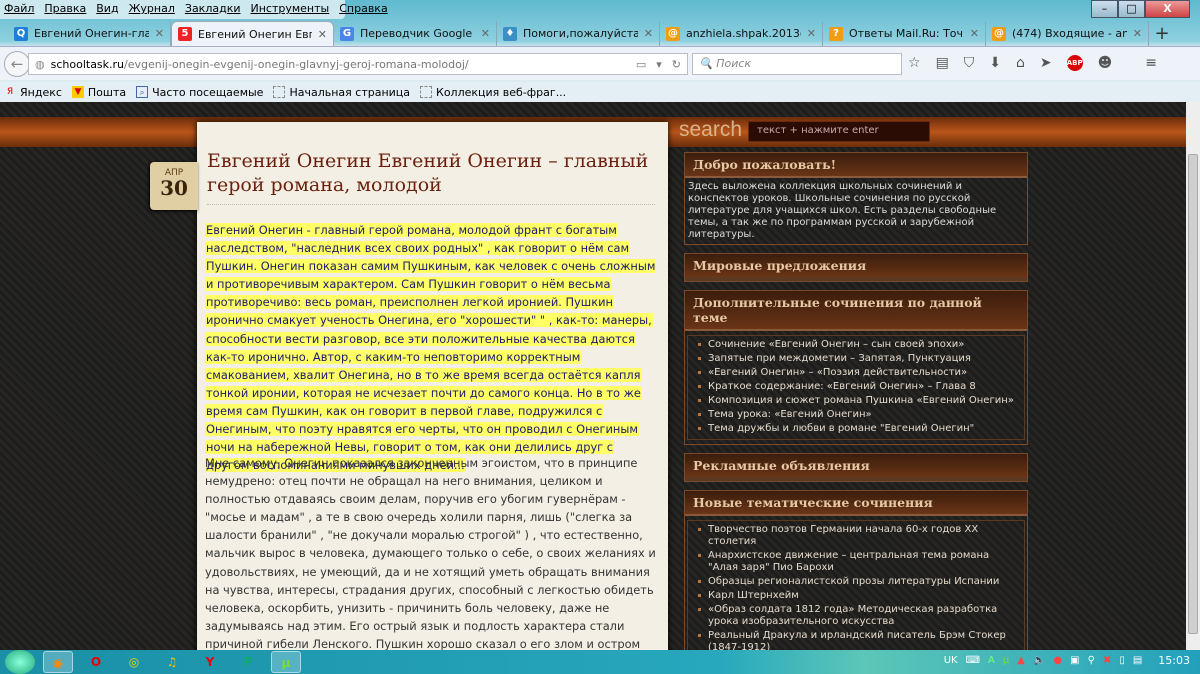  I want to click on search-placeholder: Поиск, so click(734, 63).